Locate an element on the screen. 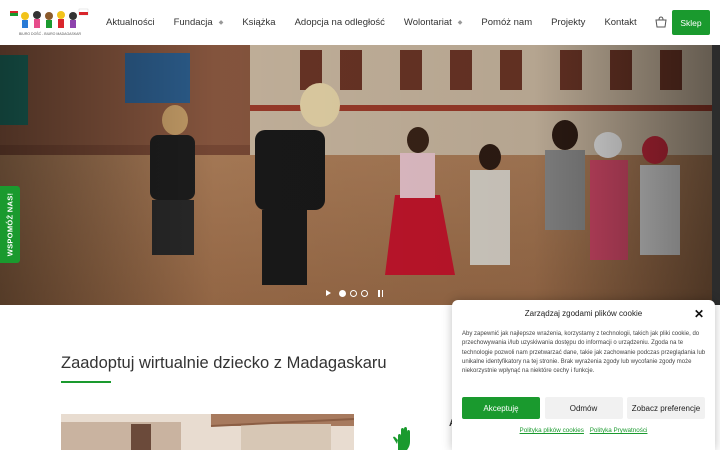 The width and height of the screenshot is (720, 450). shop-button: Sklep is located at coordinates (691, 22).